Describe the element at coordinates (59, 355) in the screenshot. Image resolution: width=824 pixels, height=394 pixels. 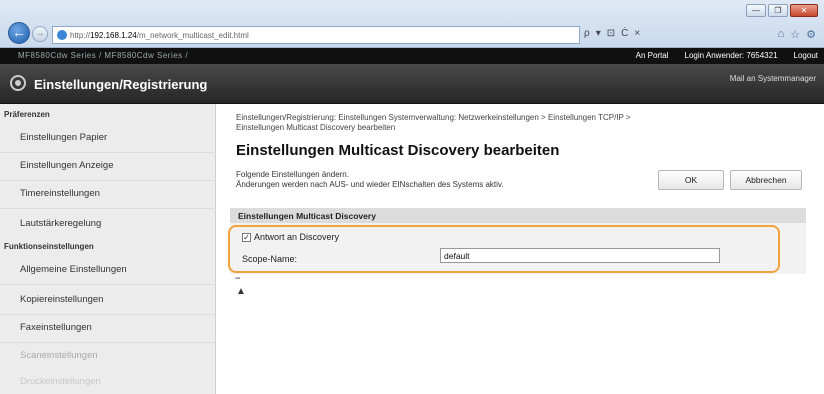
I see `sidebar-item-scan: Scaneinstellungen` at that location.